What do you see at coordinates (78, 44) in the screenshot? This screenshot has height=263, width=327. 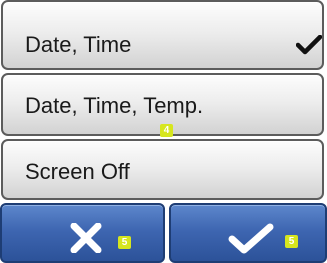 I see `option-label: Date, Time` at bounding box center [78, 44].